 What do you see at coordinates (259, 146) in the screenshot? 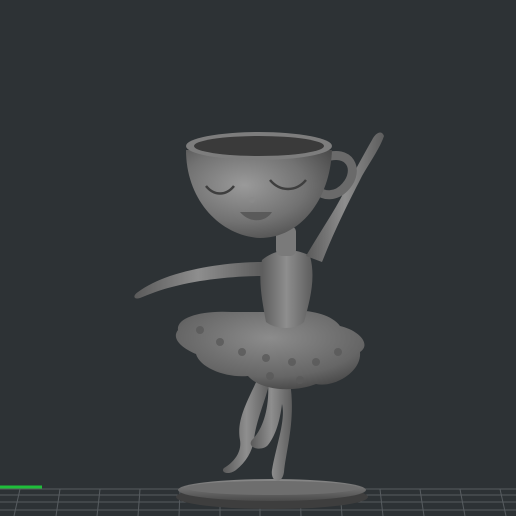
I see `cup-opening` at bounding box center [259, 146].